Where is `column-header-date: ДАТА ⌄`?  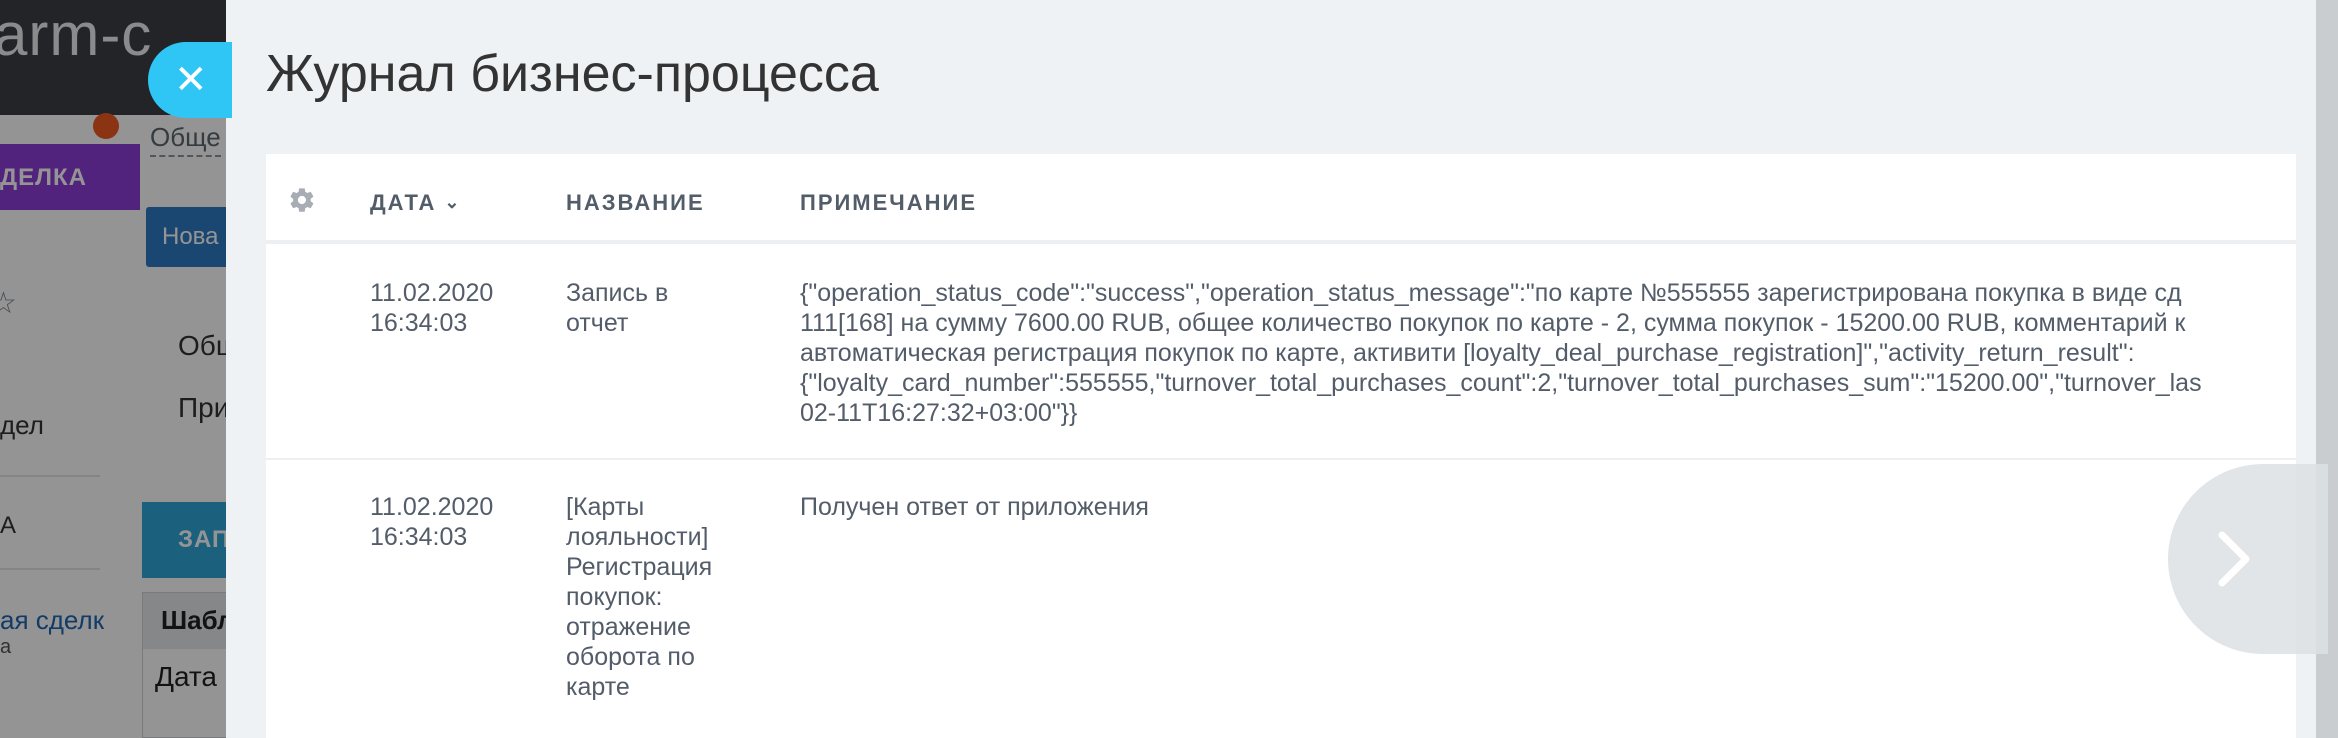 column-header-date: ДАТА ⌄ is located at coordinates (416, 203).